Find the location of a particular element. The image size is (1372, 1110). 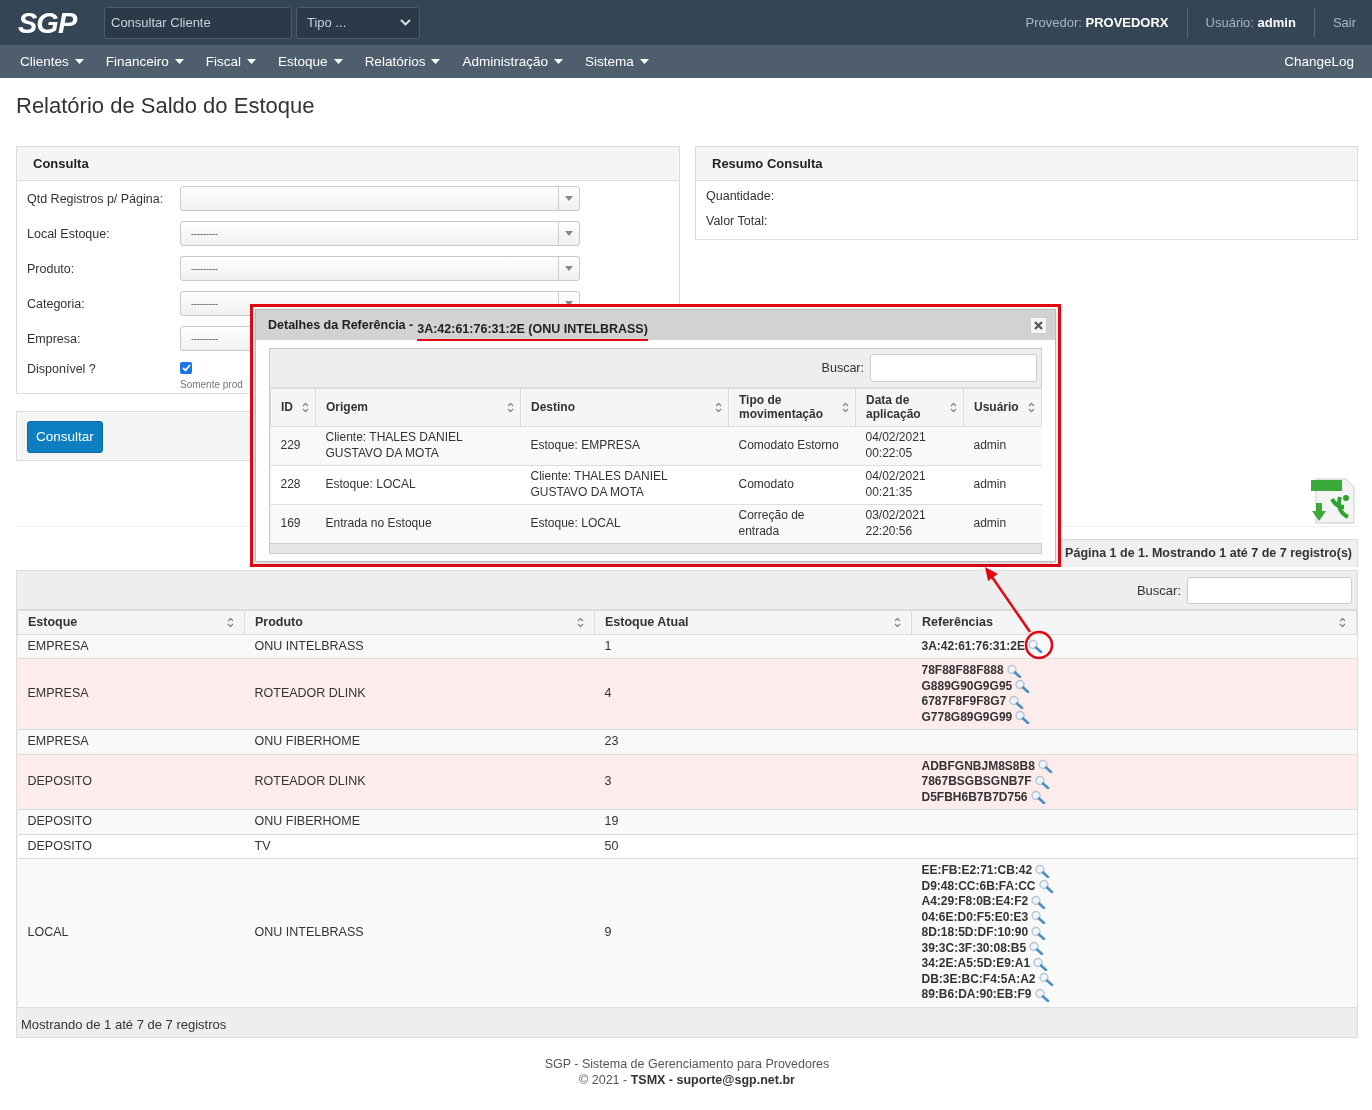

reference-code: G778G89G9G99 is located at coordinates (967, 717).